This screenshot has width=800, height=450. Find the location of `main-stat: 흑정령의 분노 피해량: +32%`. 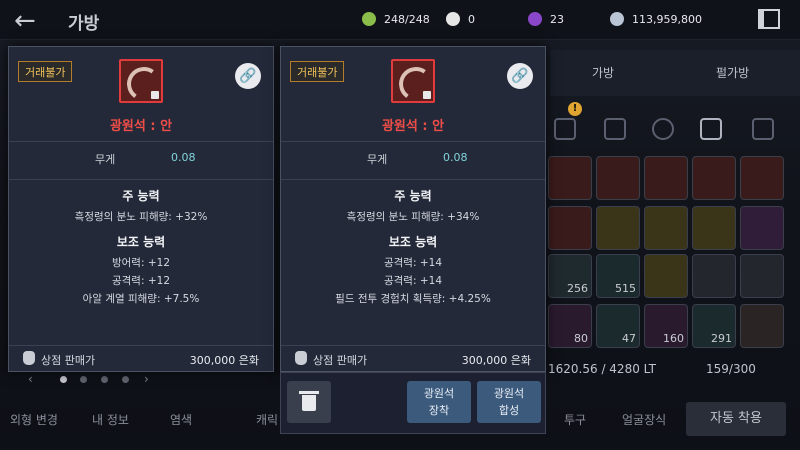

main-stat: 흑정령의 분노 피해량: +32% is located at coordinates (141, 217).